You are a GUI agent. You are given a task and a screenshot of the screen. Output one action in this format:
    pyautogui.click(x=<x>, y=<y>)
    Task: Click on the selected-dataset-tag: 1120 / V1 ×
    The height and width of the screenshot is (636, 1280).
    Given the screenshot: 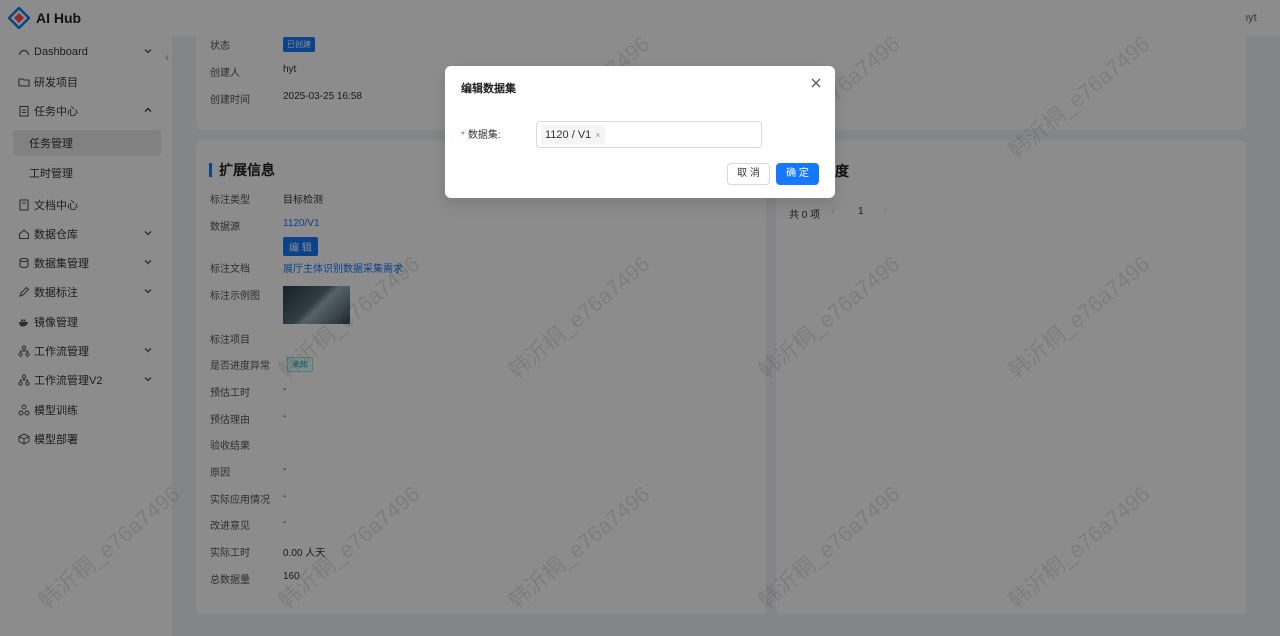 What is the action you would take?
    pyautogui.click(x=573, y=134)
    